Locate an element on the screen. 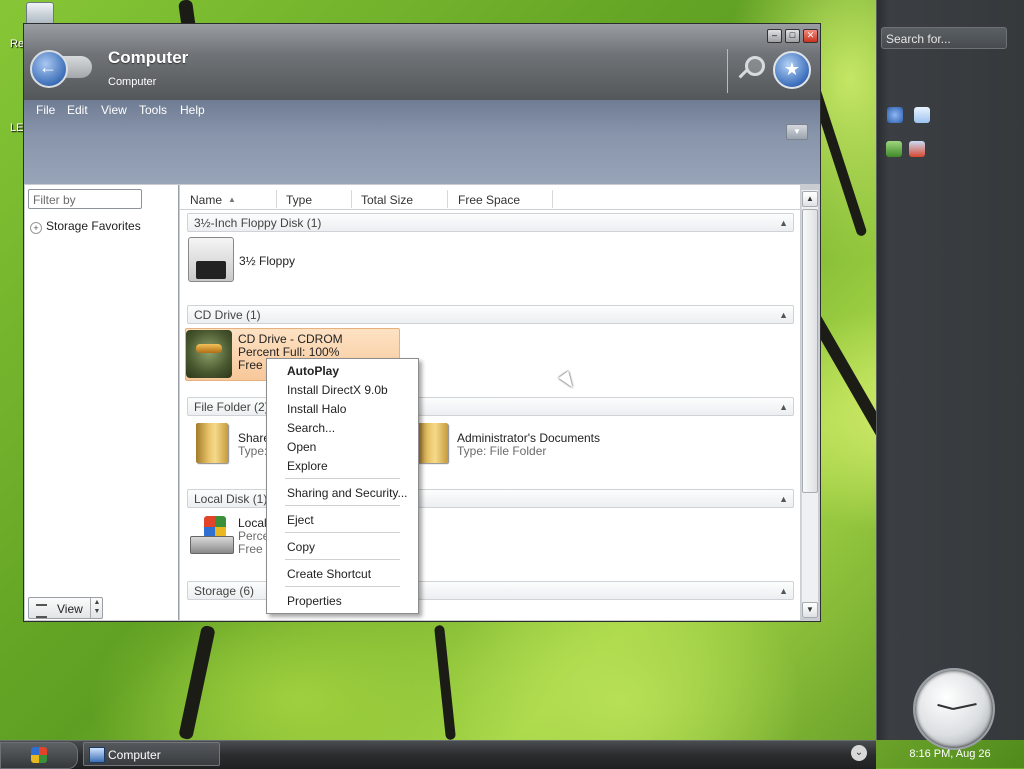  clock-time-text: 8:16 PM, Aug 26 is located at coordinates (950, 754).